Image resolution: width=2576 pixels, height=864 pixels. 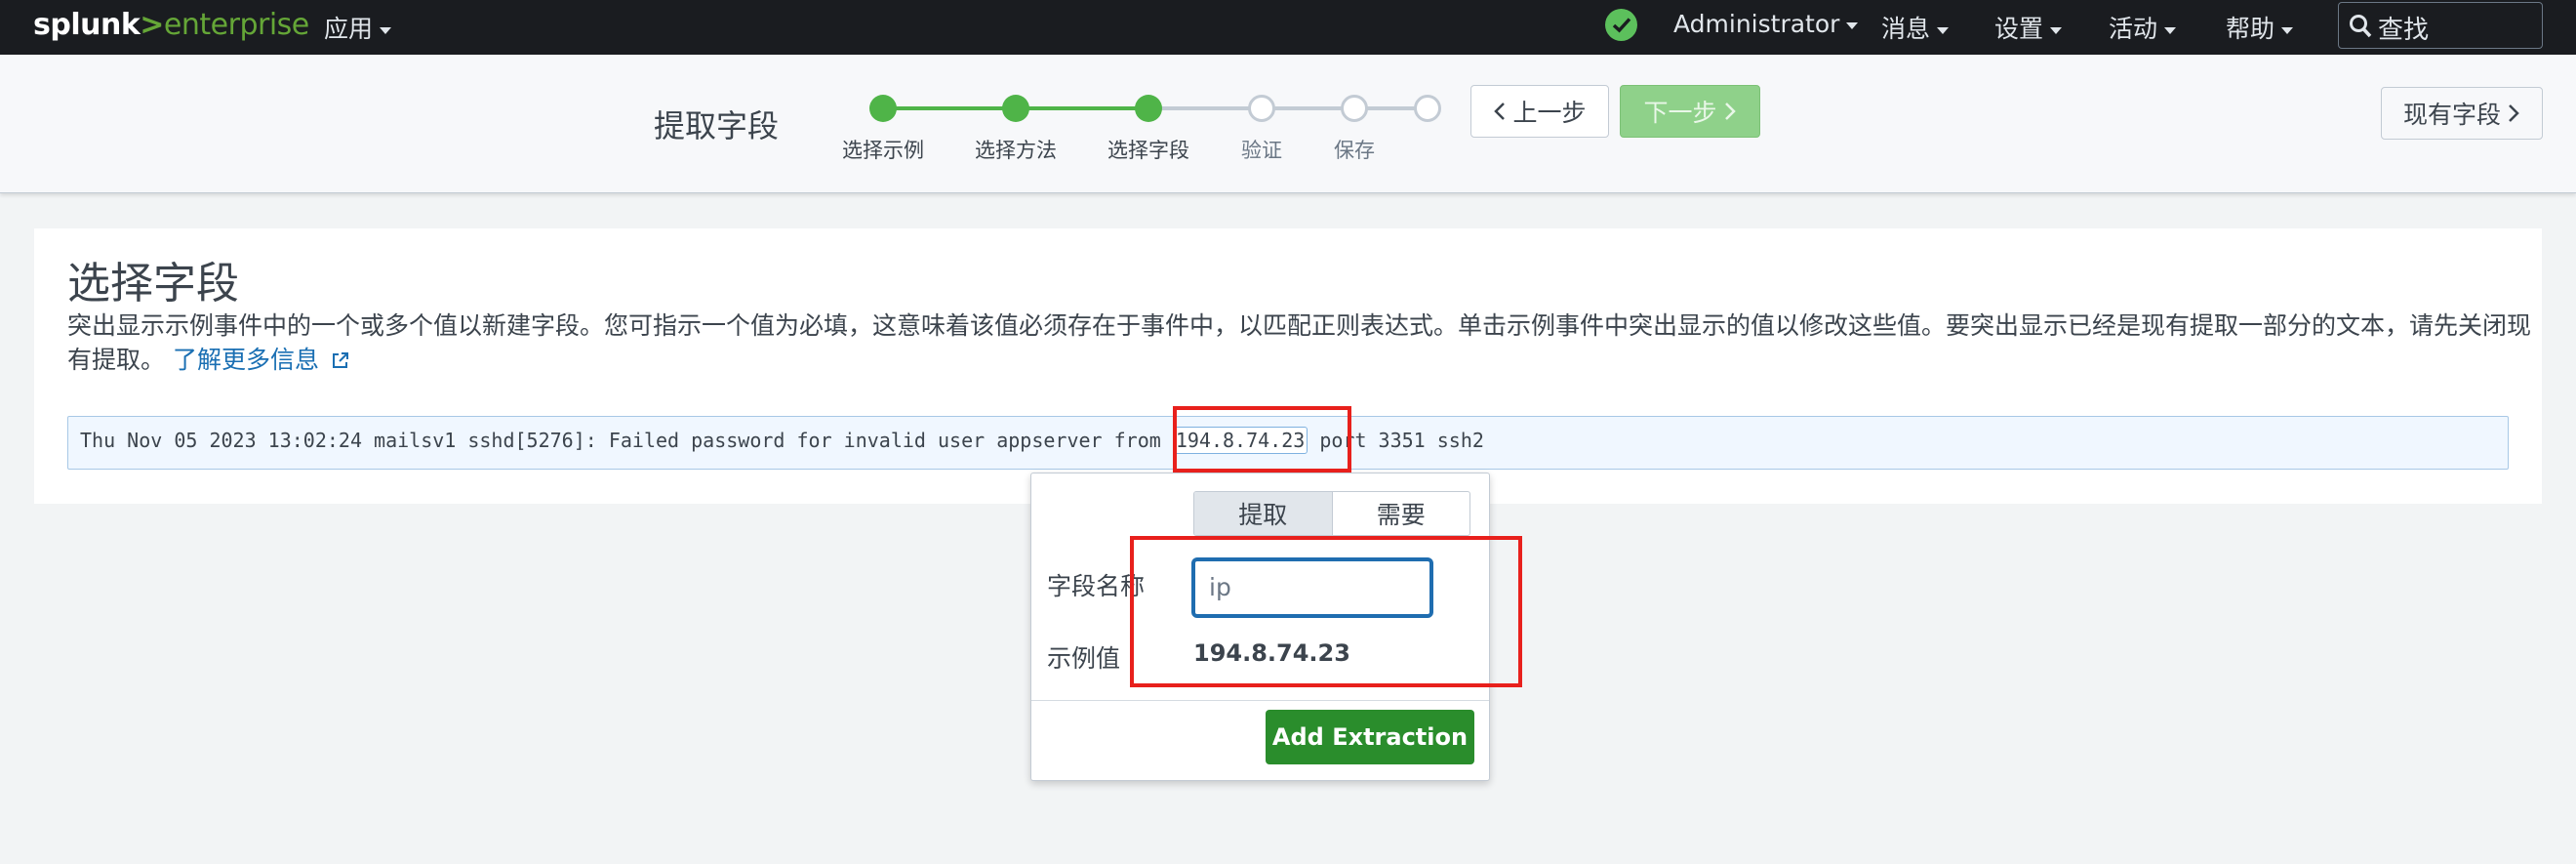 What do you see at coordinates (1549, 113) in the screenshot?
I see `previous-step-label: 上一步` at bounding box center [1549, 113].